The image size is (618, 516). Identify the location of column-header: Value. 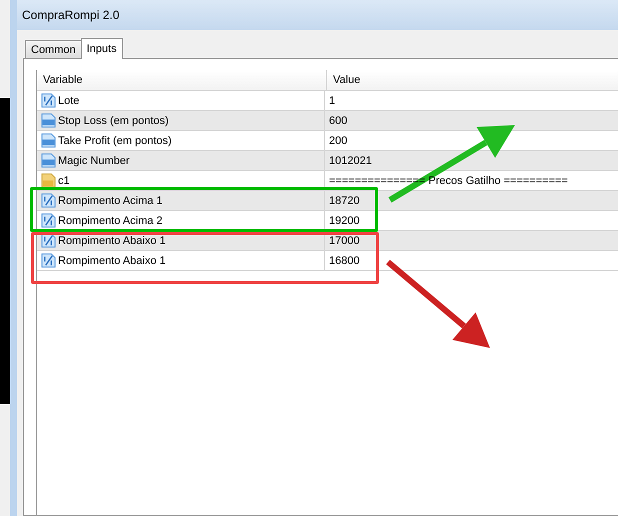
(472, 80).